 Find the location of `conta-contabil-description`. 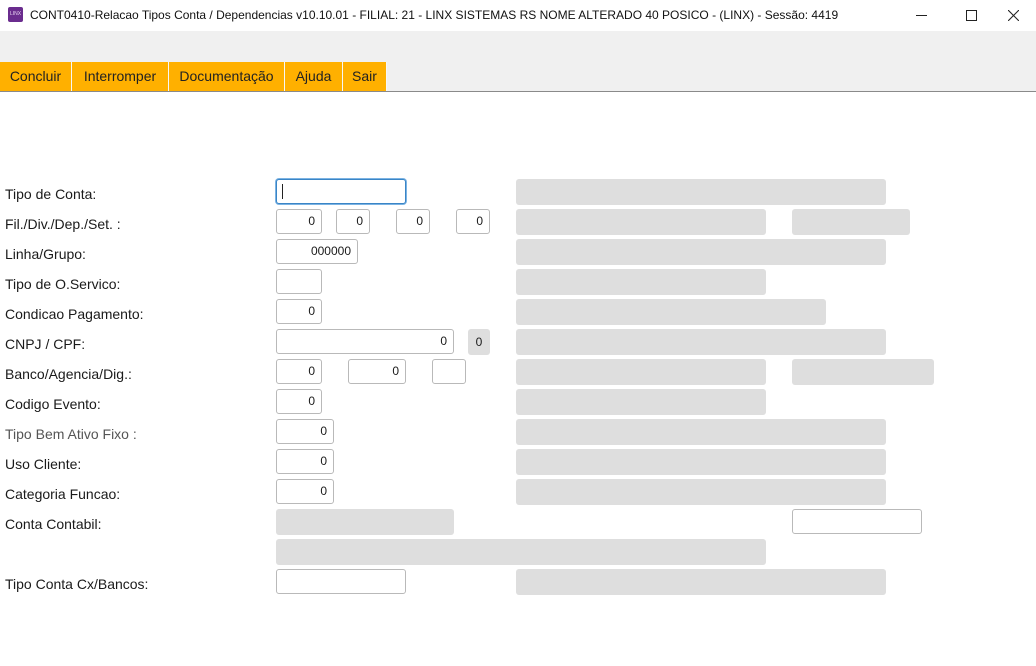

conta-contabil-description is located at coordinates (521, 552).